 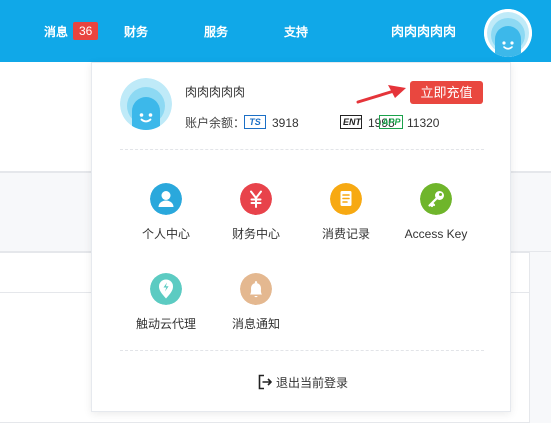 I want to click on menu-label: 消息通知, so click(x=255, y=324).